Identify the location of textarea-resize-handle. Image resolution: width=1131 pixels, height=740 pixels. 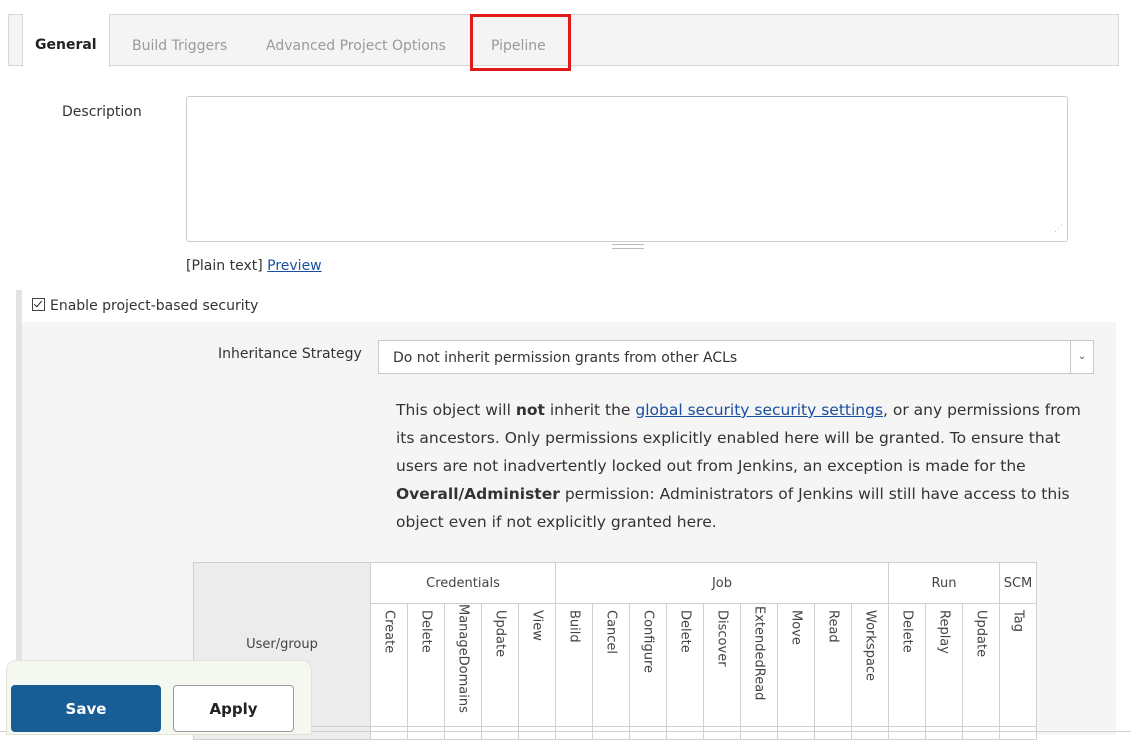
(628, 246).